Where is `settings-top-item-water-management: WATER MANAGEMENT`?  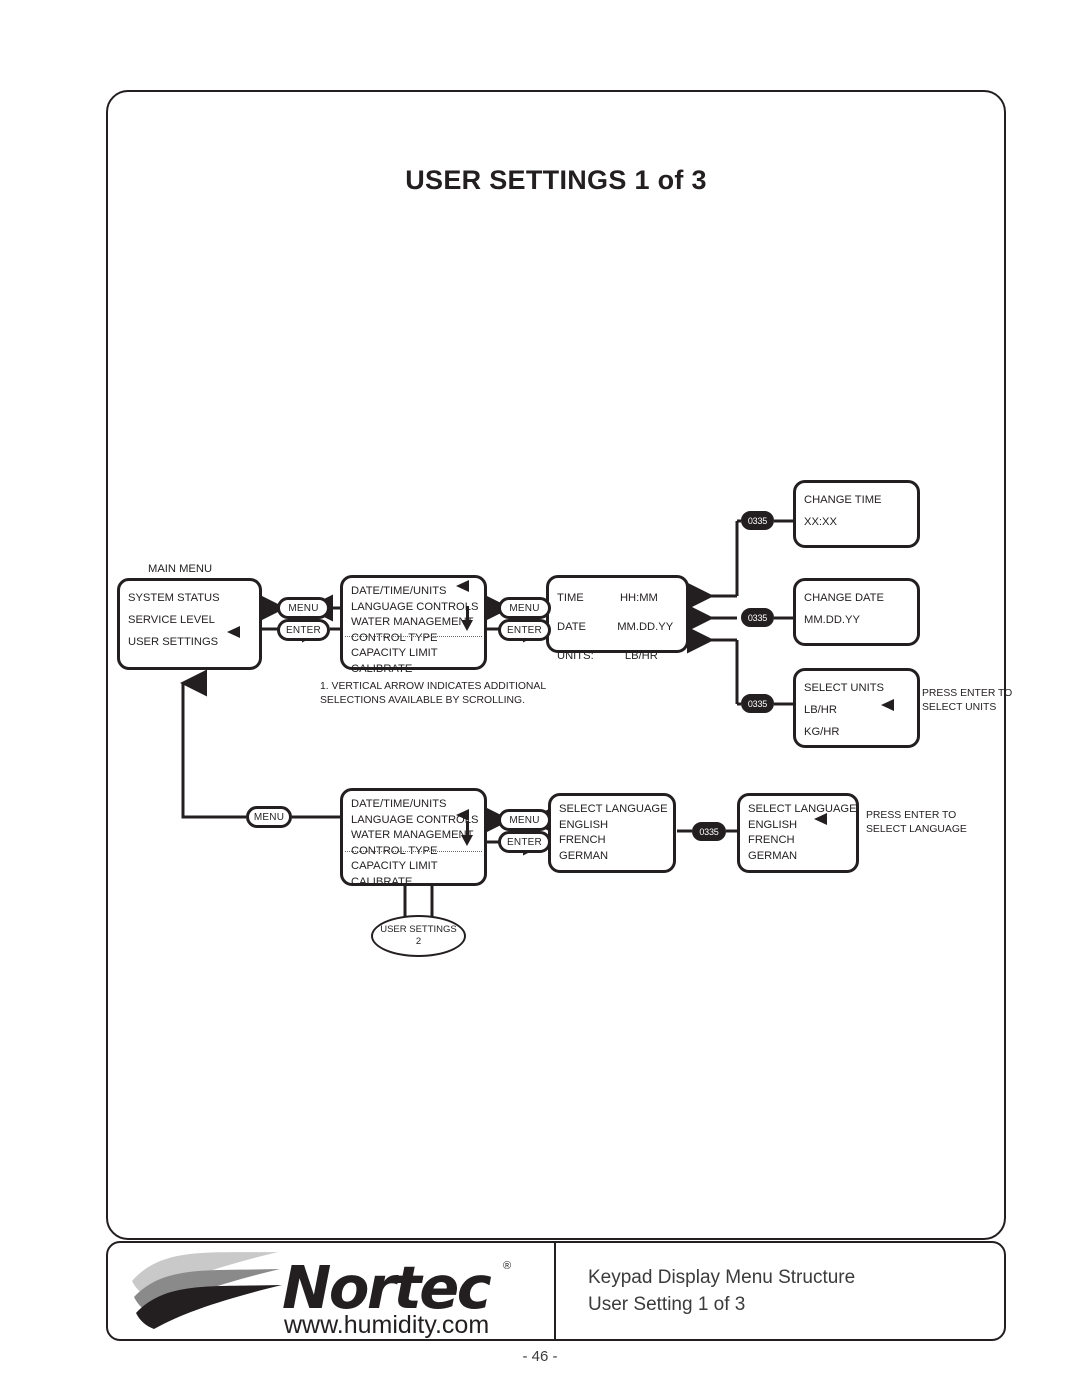
settings-top-item-water-management: WATER MANAGEMENT is located at coordinates (413, 623).